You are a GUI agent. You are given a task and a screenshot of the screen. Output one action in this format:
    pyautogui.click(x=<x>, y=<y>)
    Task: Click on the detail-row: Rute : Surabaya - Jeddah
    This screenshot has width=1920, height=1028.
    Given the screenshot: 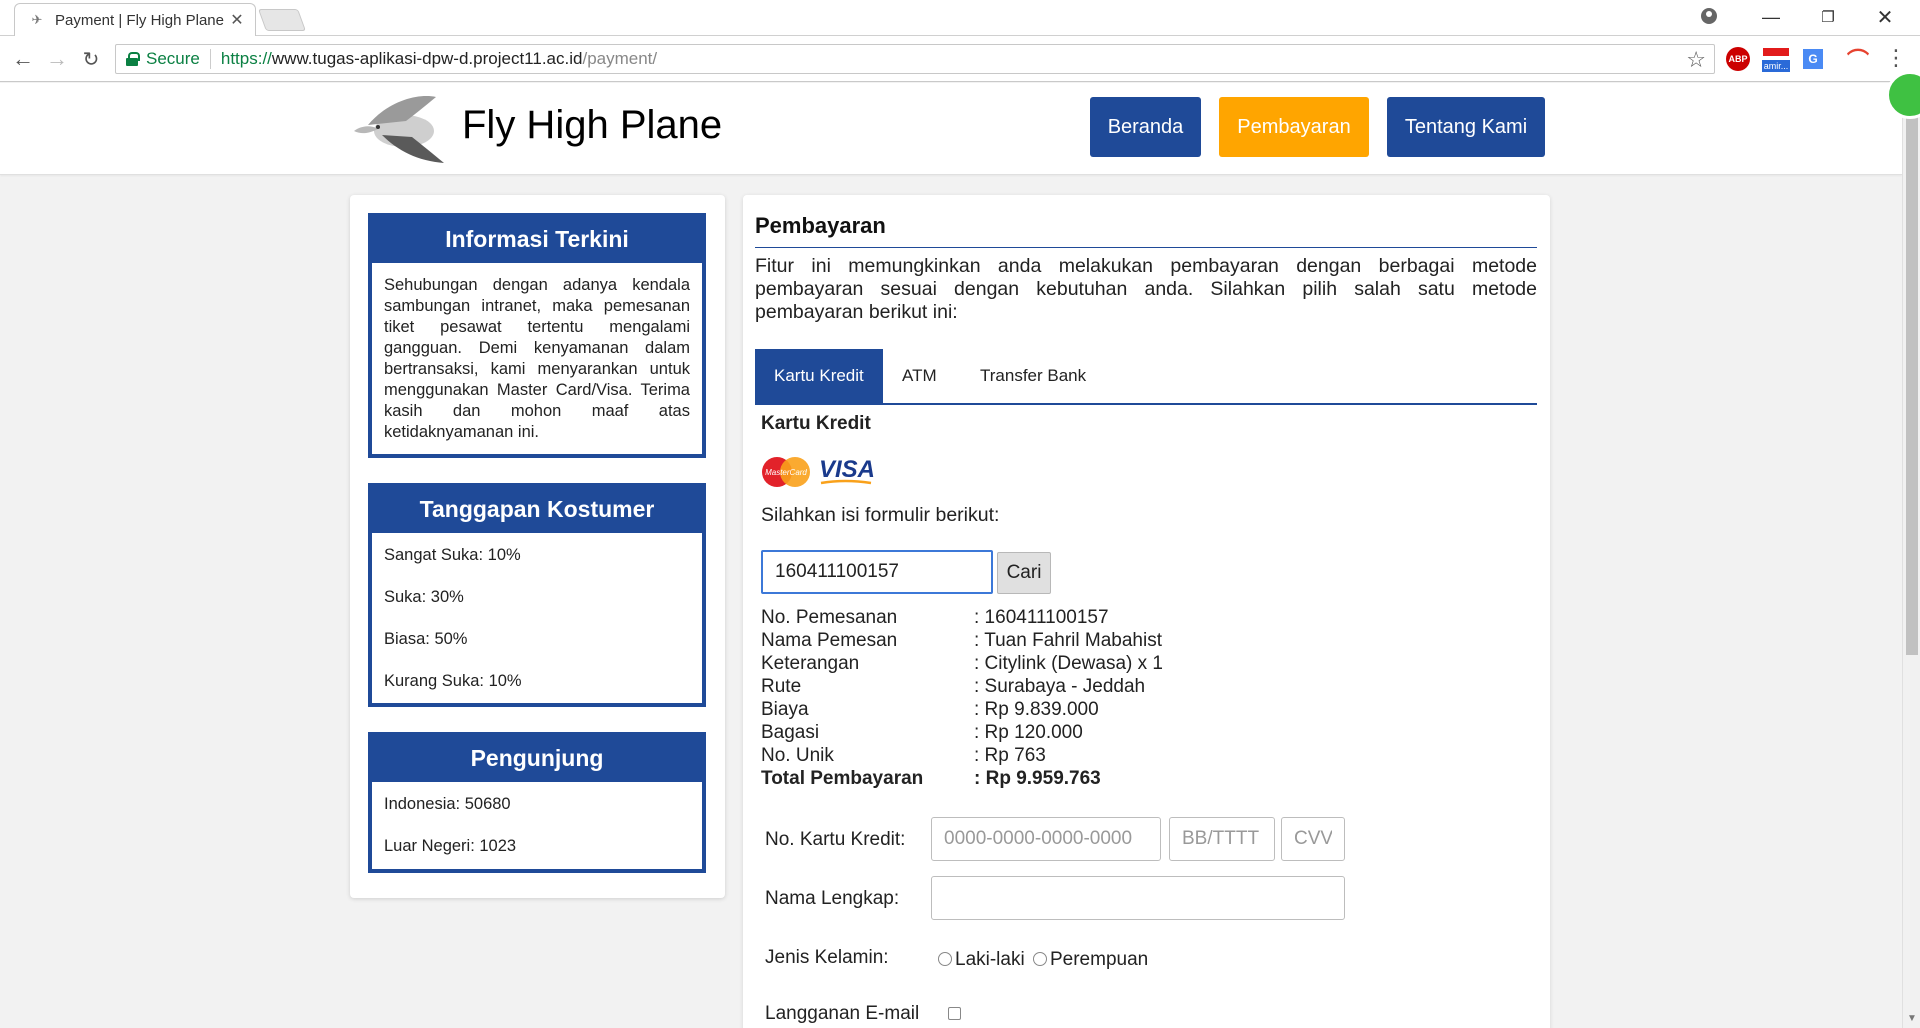 What is the action you would take?
    pyautogui.click(x=1011, y=686)
    